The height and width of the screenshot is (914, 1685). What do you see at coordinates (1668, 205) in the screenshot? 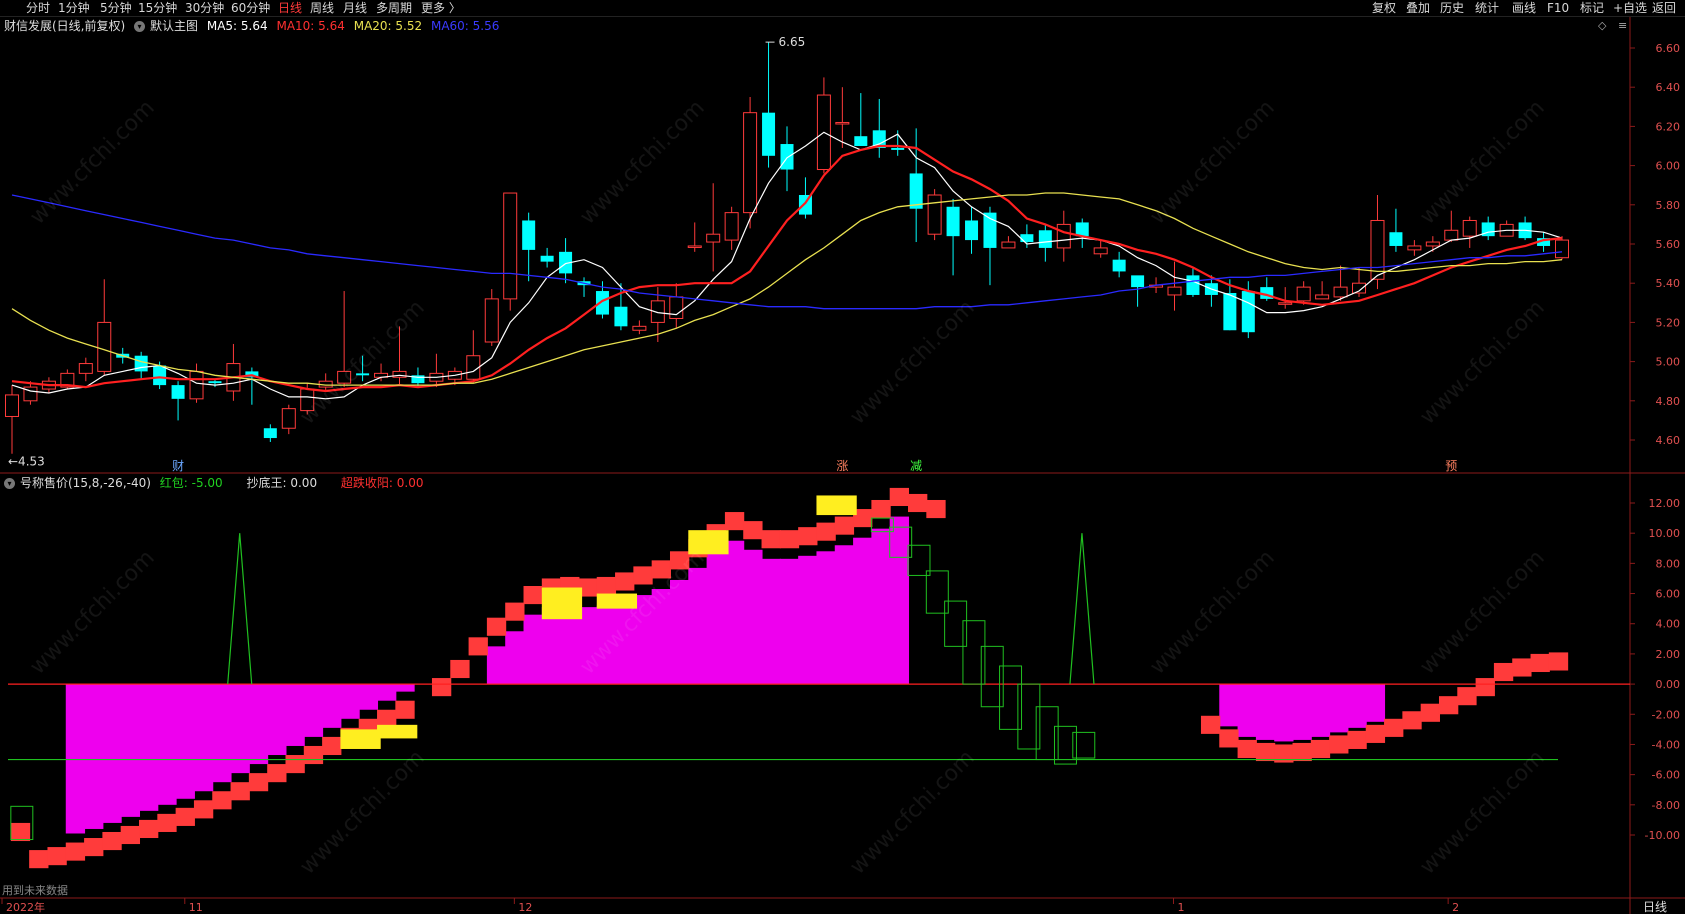
I see `price-axis-label: 5.80` at bounding box center [1668, 205].